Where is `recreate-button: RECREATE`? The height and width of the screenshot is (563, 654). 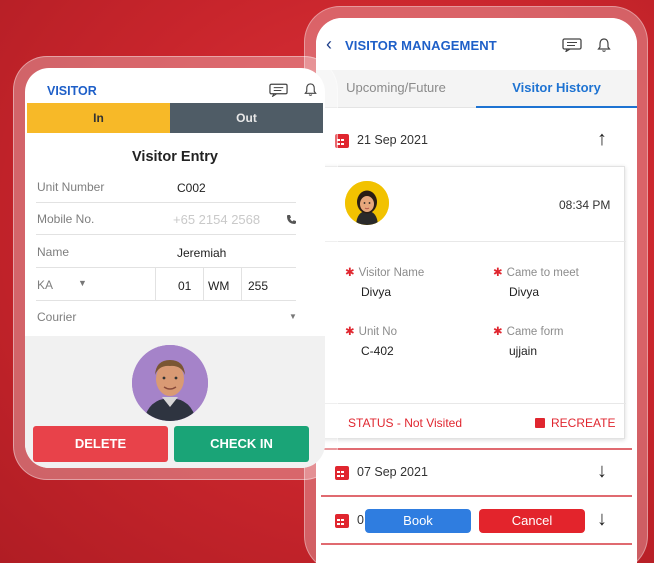 recreate-button: RECREATE is located at coordinates (575, 423).